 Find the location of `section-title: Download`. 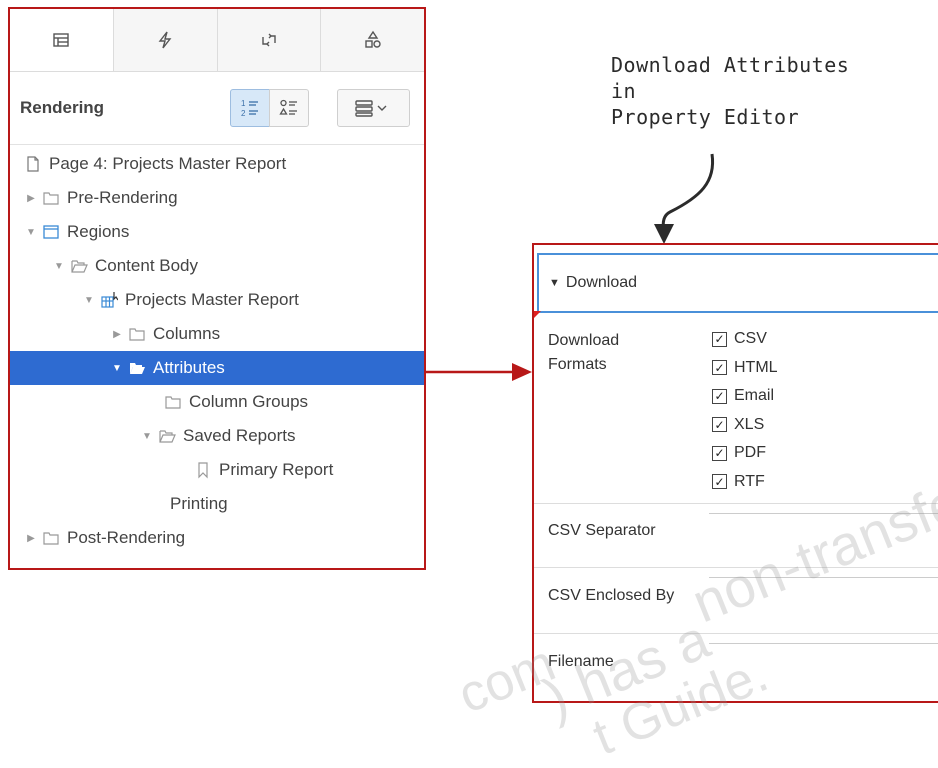

section-title: Download is located at coordinates (601, 282).